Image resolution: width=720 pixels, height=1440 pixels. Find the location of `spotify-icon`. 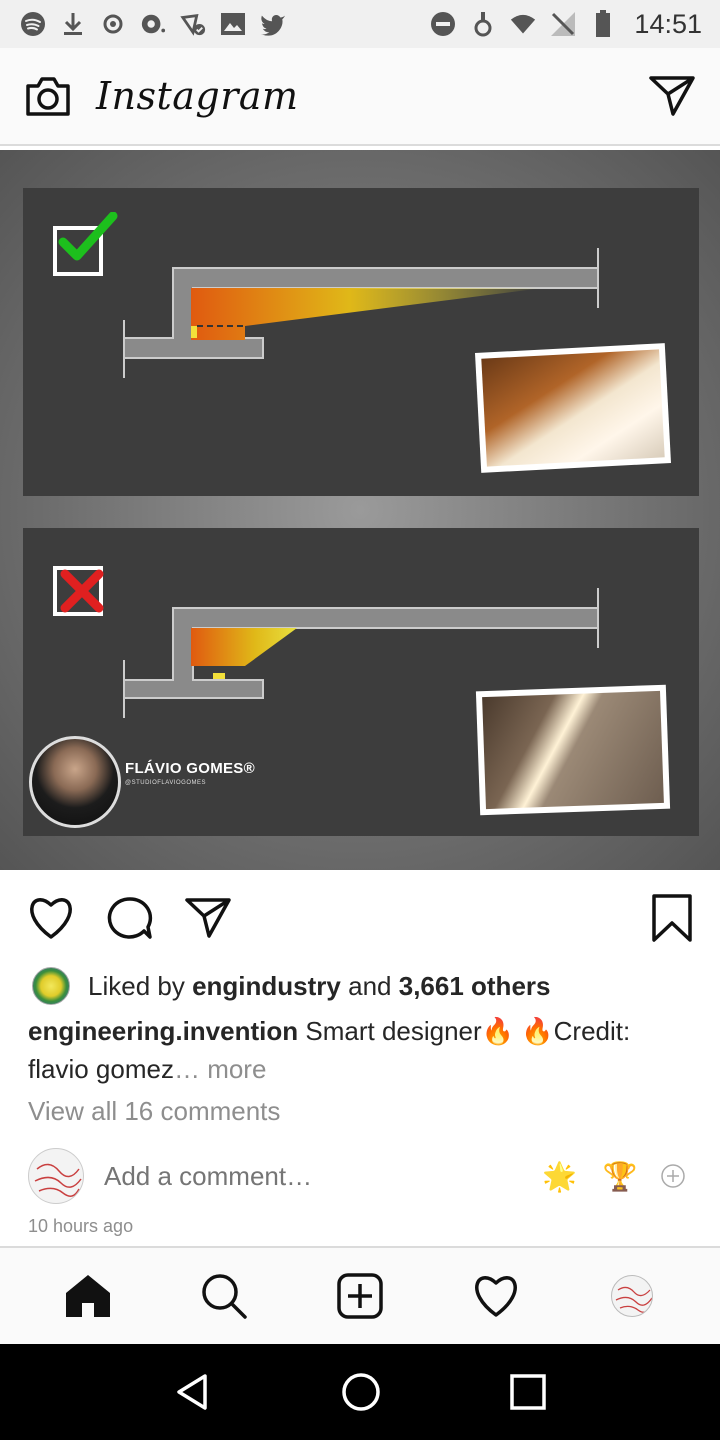

spotify-icon is located at coordinates (33, 24).